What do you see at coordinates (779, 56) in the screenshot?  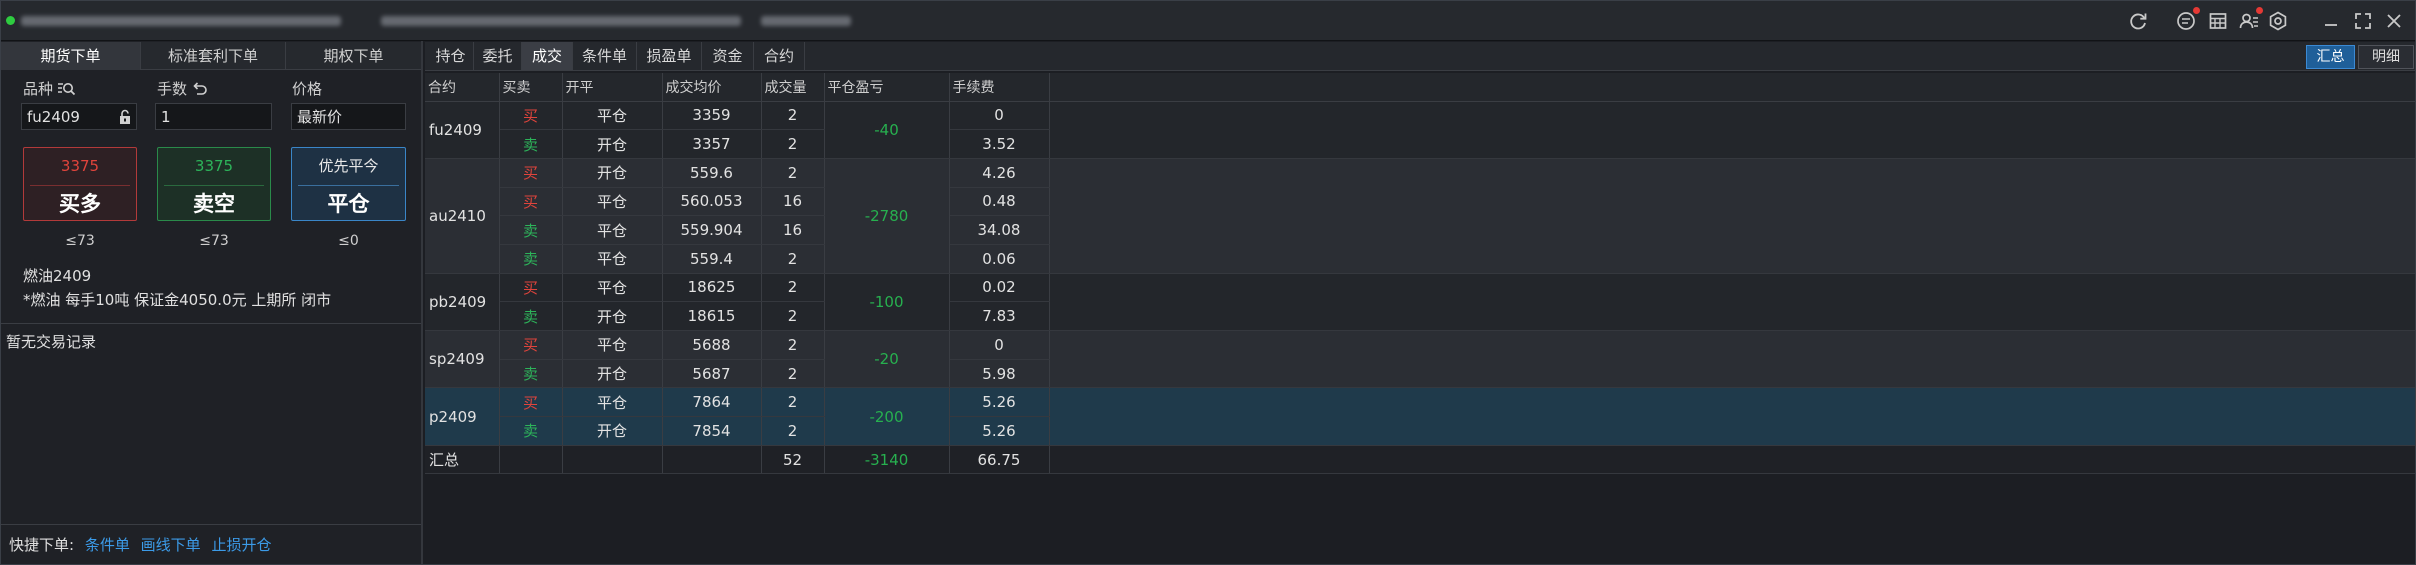 I see `tab-contracts: 合约` at bounding box center [779, 56].